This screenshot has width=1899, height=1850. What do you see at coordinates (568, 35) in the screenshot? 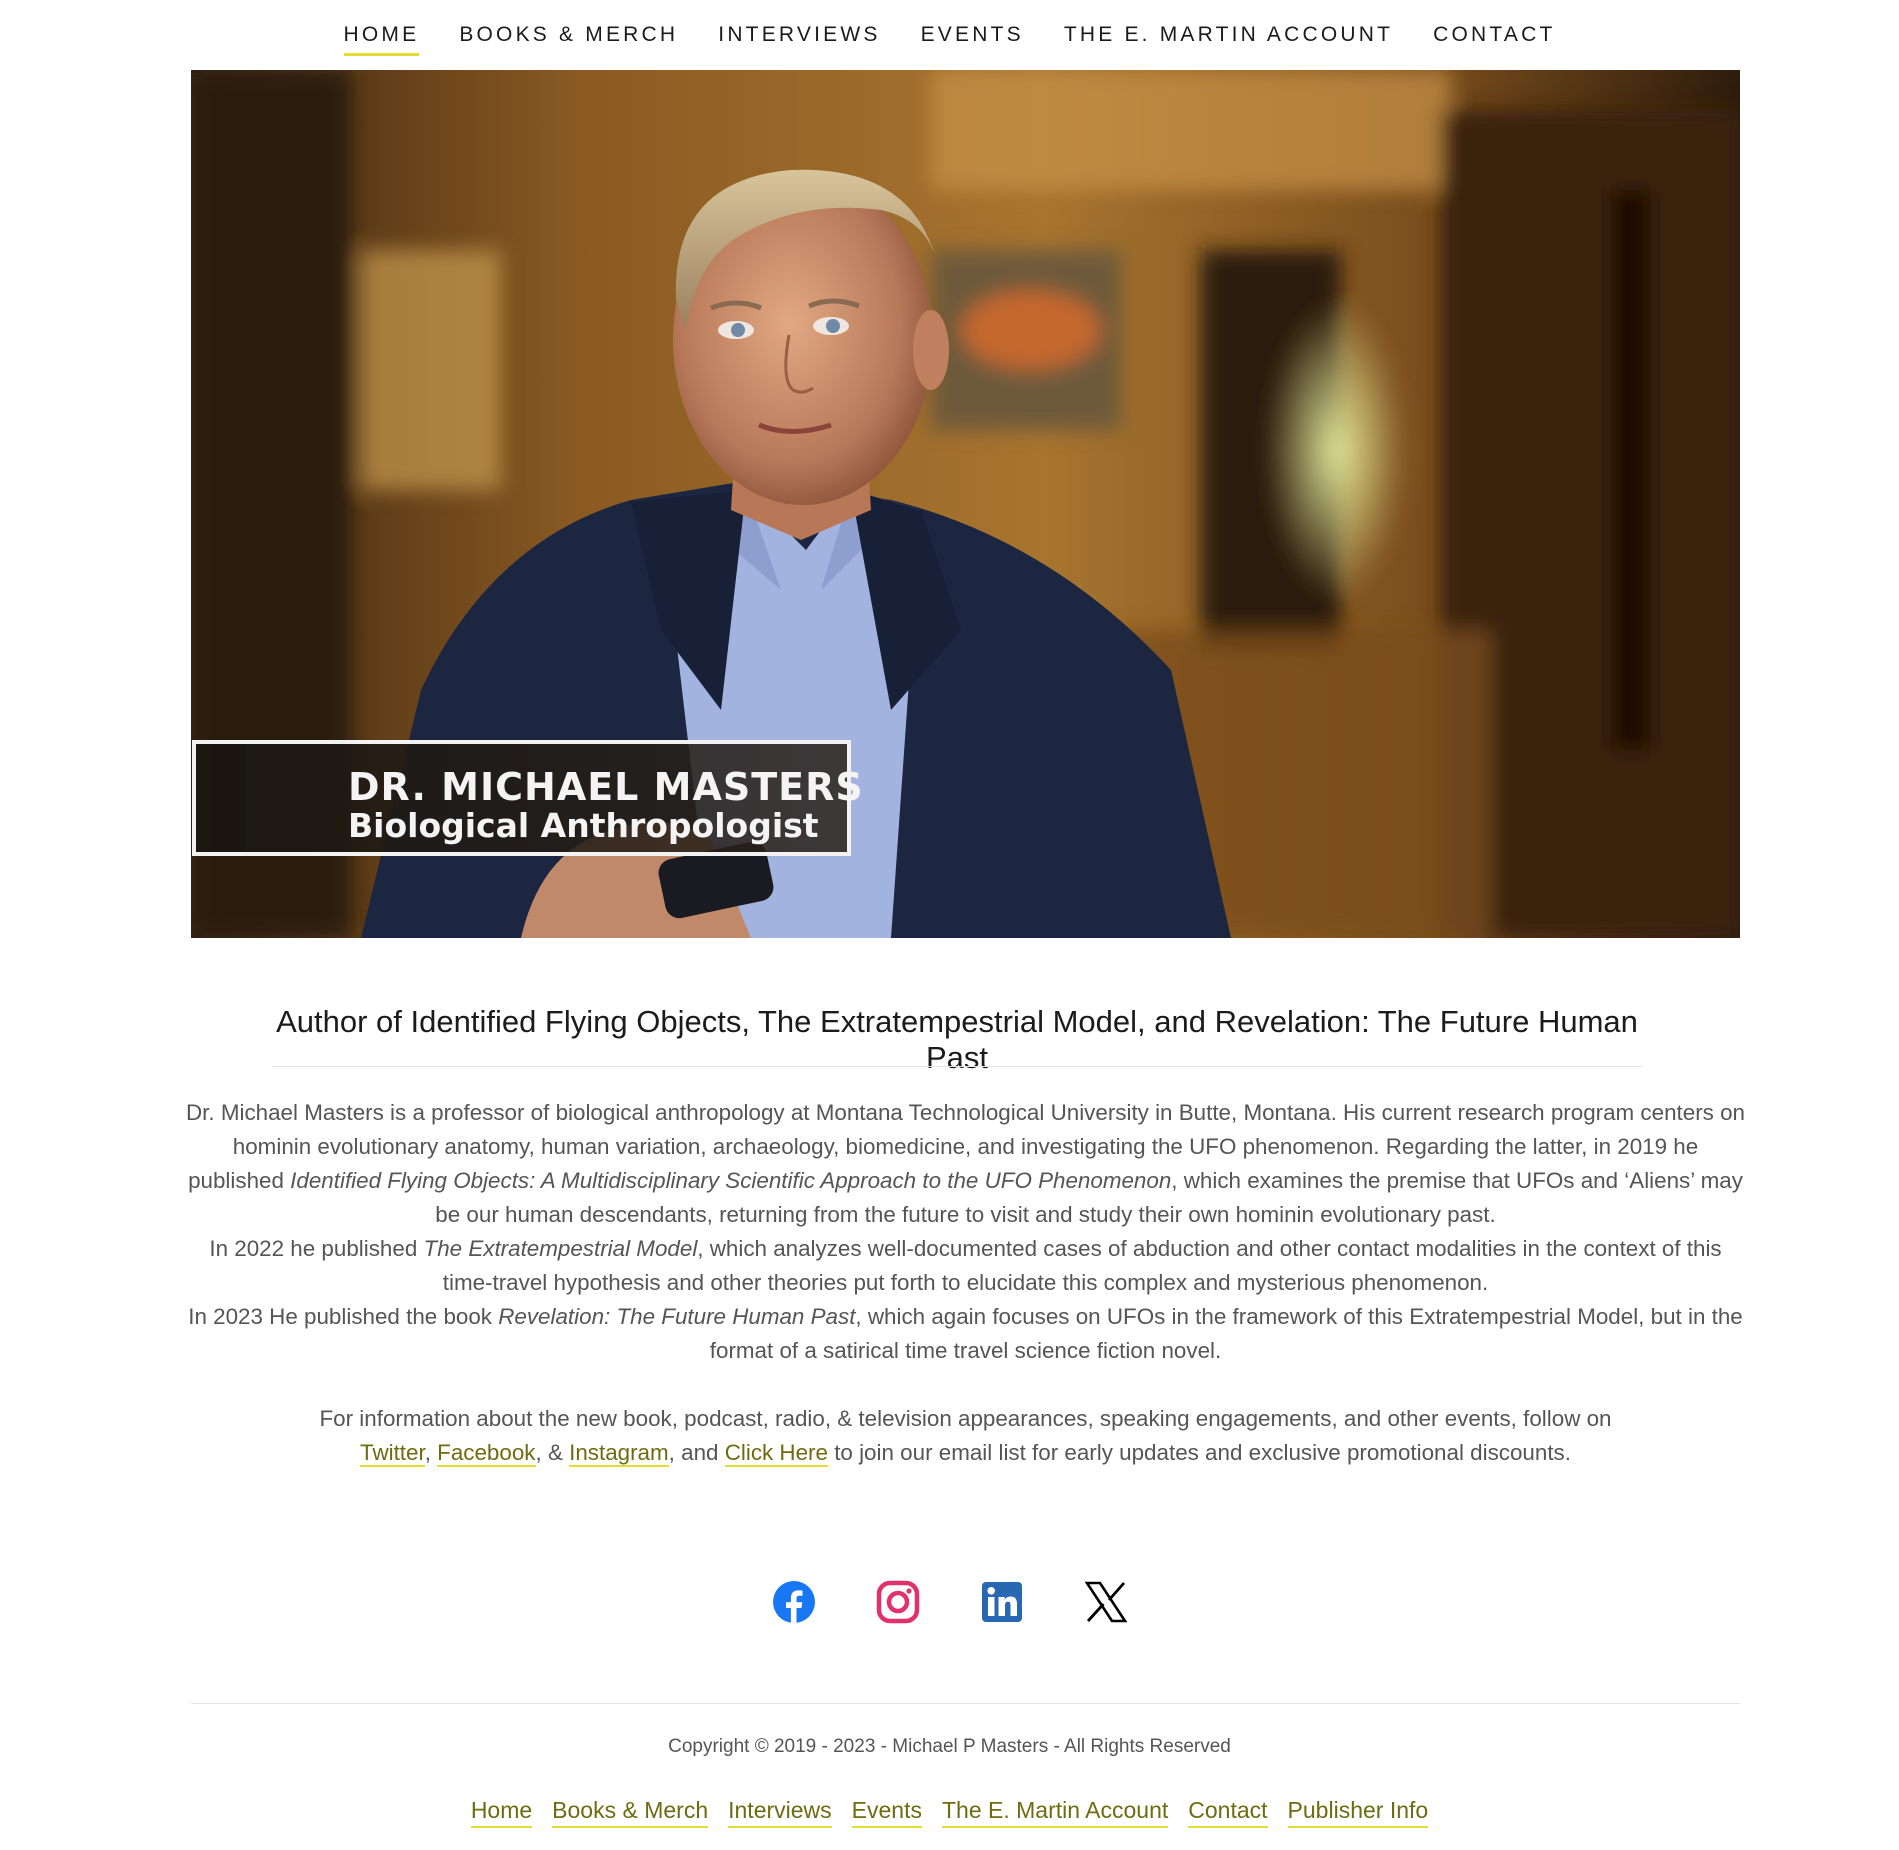
I see `nav-books-merch: BOOKS & MERCH` at bounding box center [568, 35].